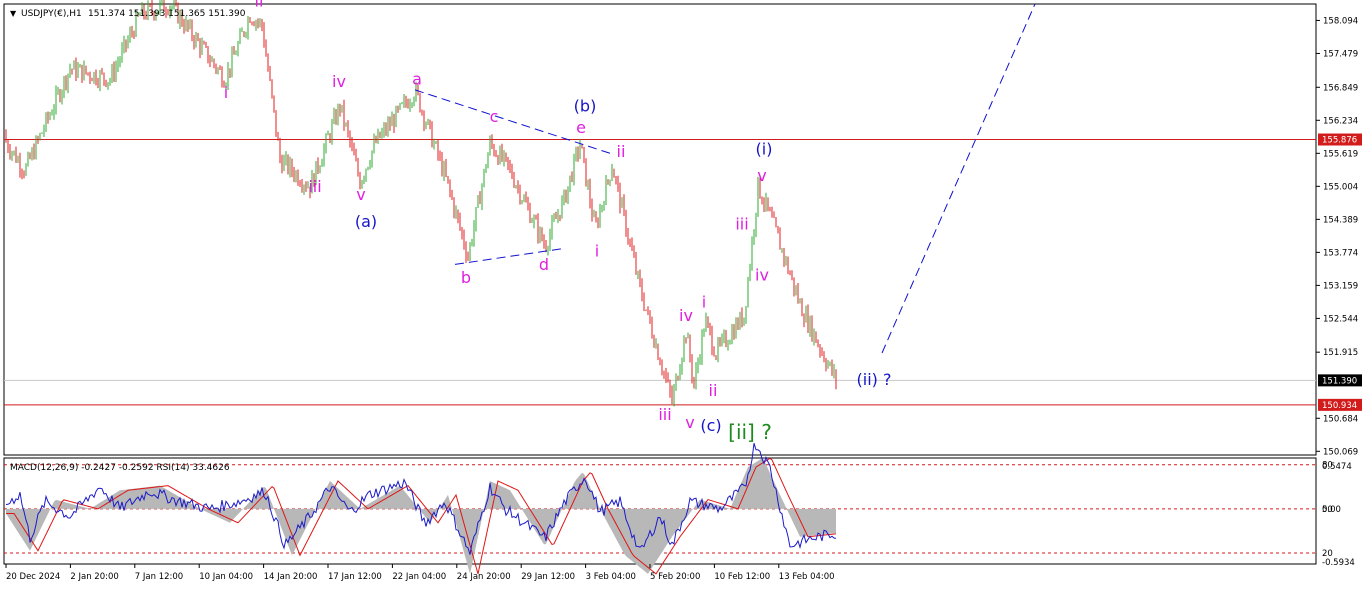 The image size is (1366, 592). What do you see at coordinates (1339, 381) in the screenshot?
I see `current-price-label: 151.390` at bounding box center [1339, 381].